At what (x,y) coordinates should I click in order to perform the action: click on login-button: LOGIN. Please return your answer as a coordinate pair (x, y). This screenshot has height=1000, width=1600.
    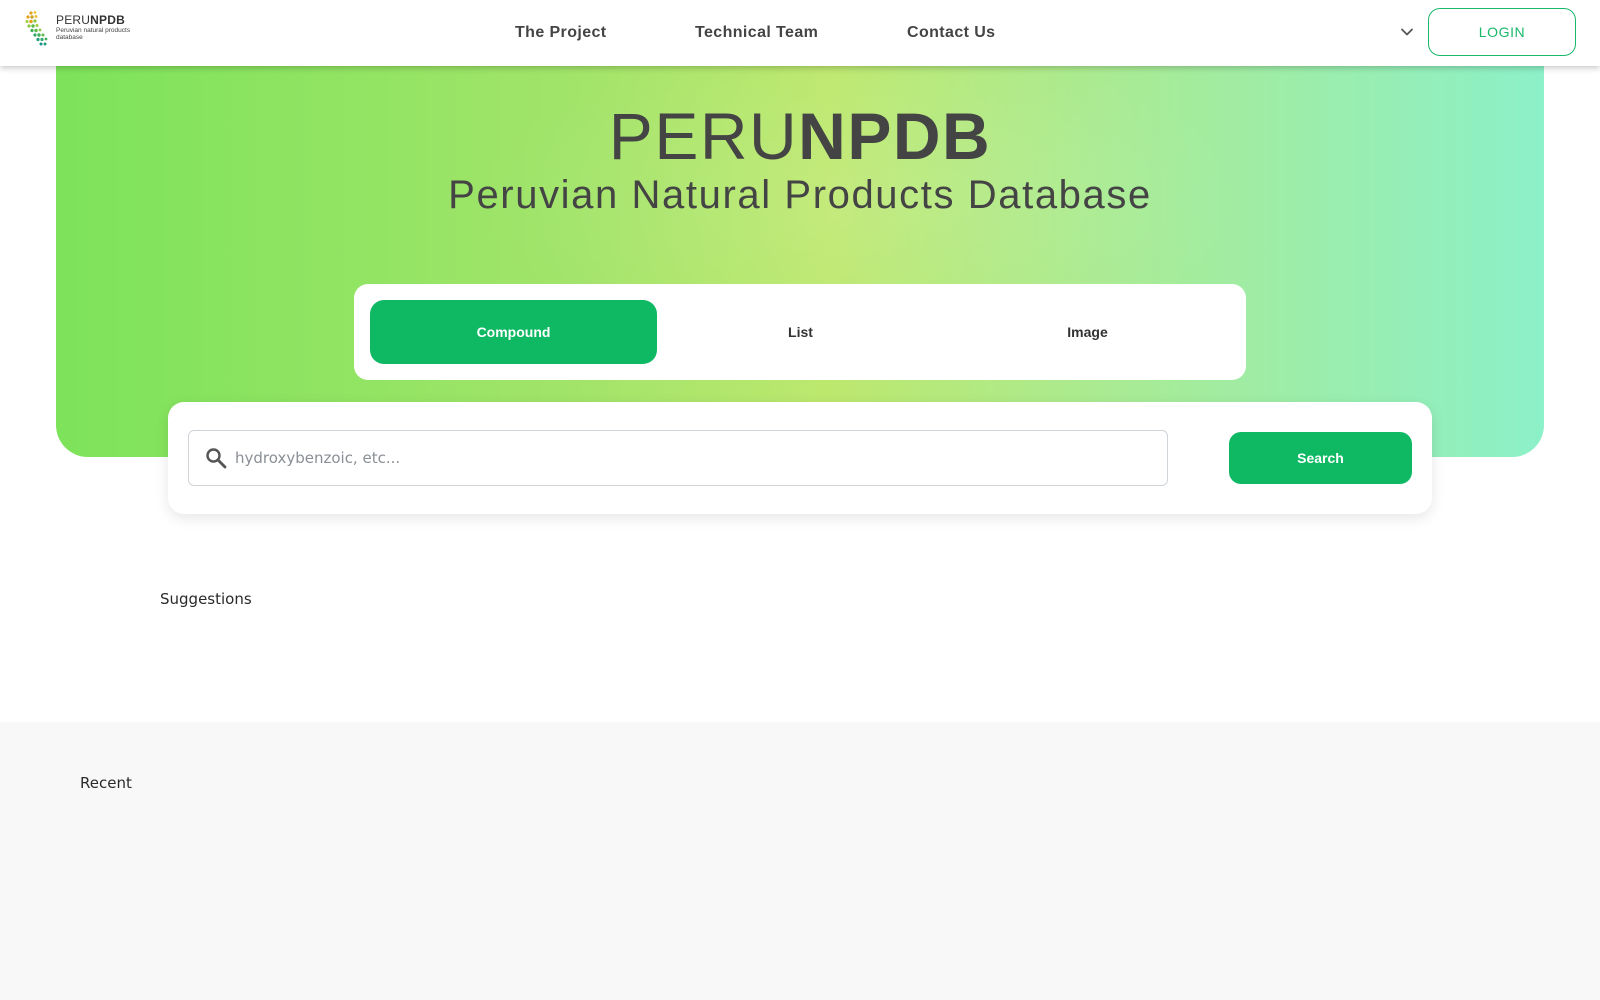
    Looking at the image, I should click on (1502, 32).